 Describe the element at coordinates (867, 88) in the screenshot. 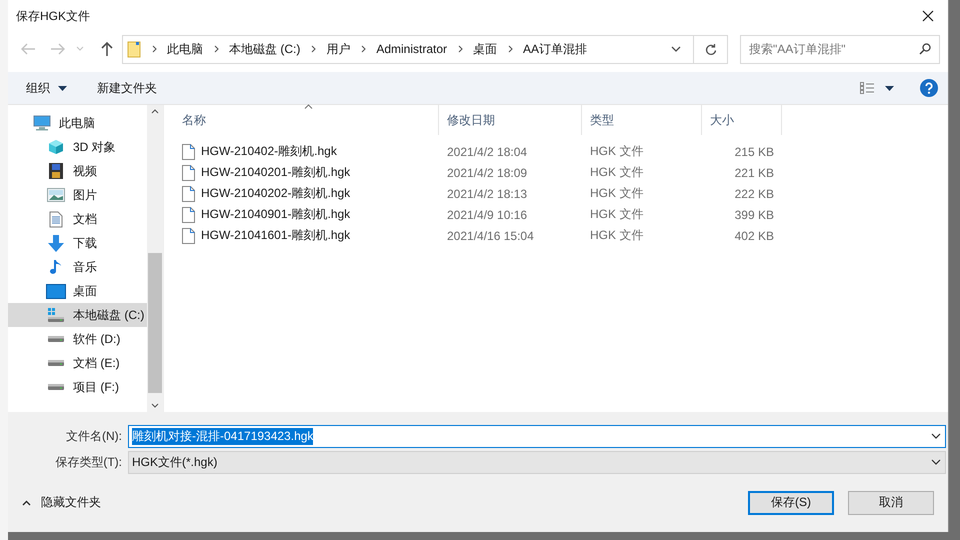

I see `view-list-icon` at that location.